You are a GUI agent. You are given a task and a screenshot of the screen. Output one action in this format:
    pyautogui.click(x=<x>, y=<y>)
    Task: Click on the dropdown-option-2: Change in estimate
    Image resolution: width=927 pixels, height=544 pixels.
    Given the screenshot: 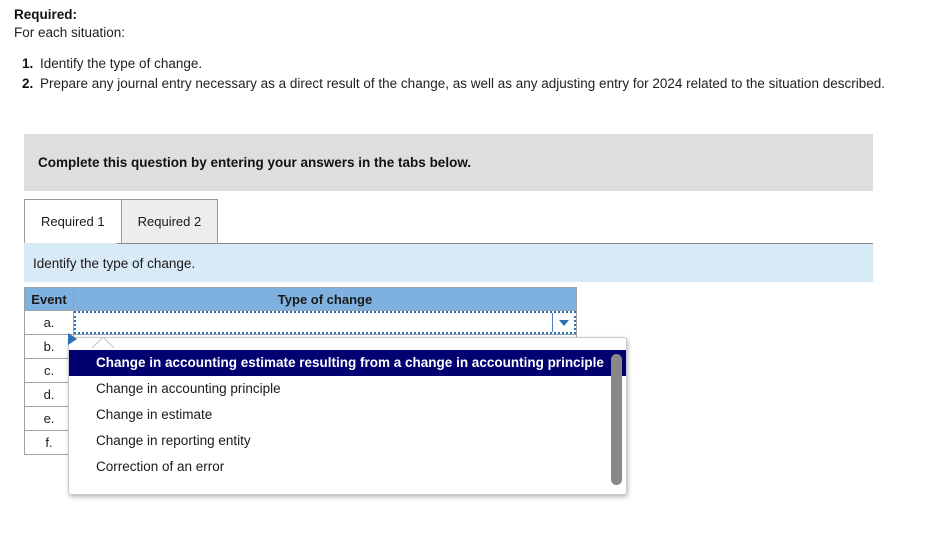 What is the action you would take?
    pyautogui.click(x=347, y=415)
    